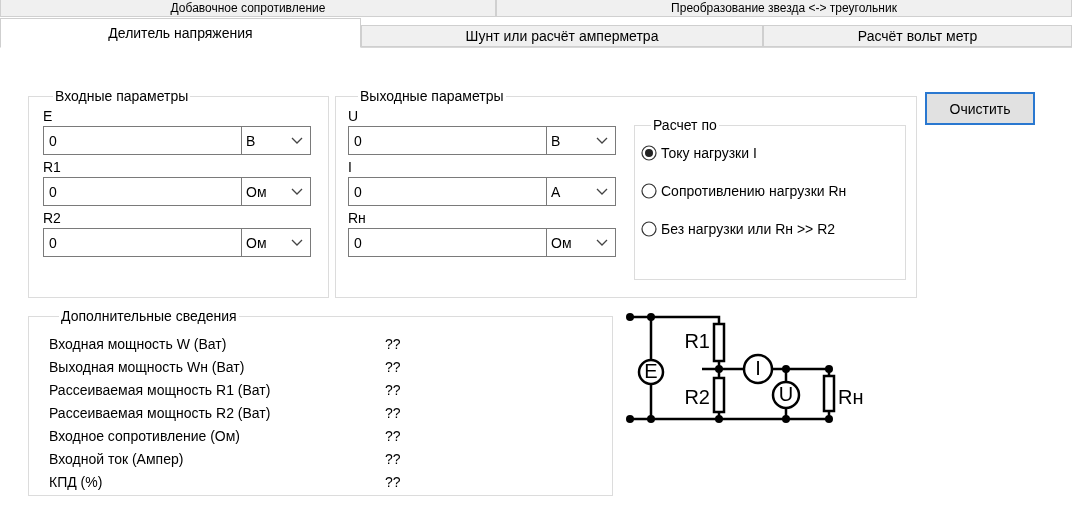 Image resolution: width=1072 pixels, height=509 pixels. What do you see at coordinates (917, 36) in the screenshot?
I see `tab: Расчёт вольт метр` at bounding box center [917, 36].